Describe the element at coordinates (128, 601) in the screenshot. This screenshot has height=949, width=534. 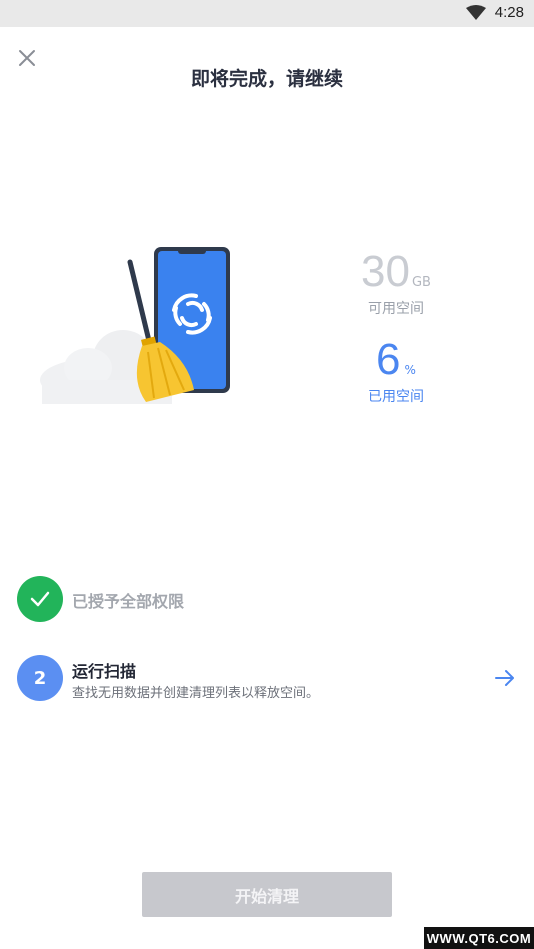
I see `step-permissions-label: 已授予全部权限` at that location.